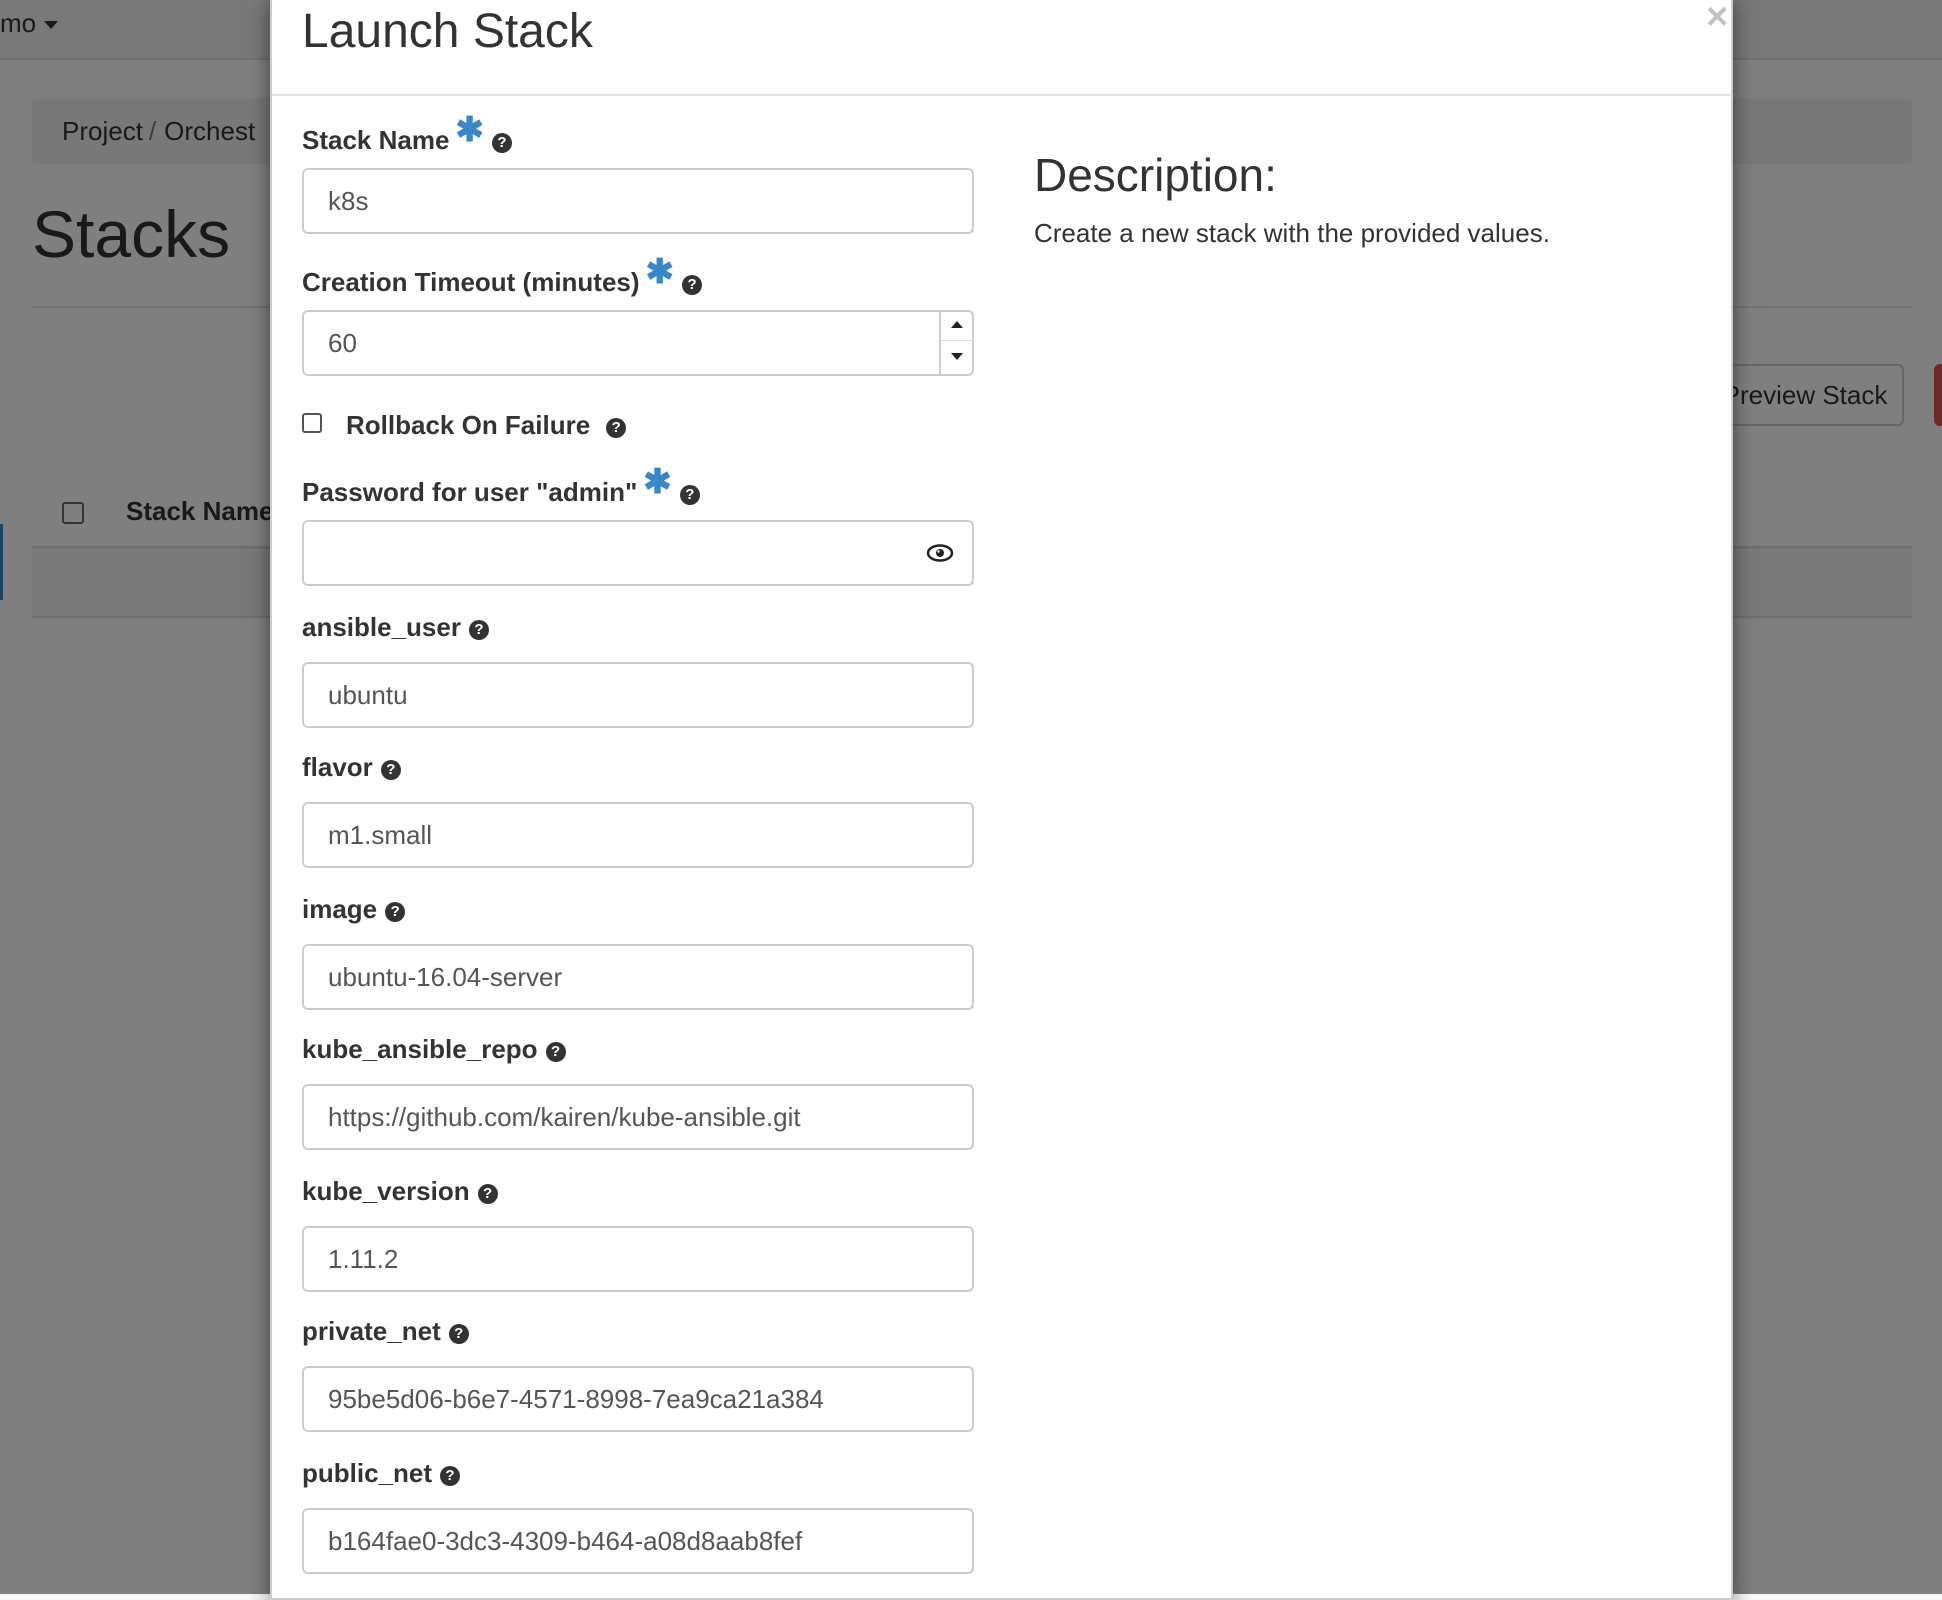 The image size is (1942, 1600). What do you see at coordinates (502, 276) in the screenshot?
I see `creation-timeout-label: Creation Timeout (minutes) ✱?` at bounding box center [502, 276].